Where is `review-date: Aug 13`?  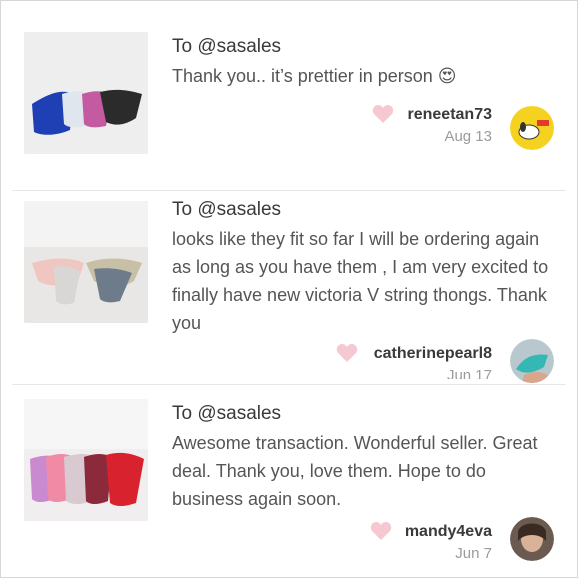 review-date: Aug 13 is located at coordinates (468, 136).